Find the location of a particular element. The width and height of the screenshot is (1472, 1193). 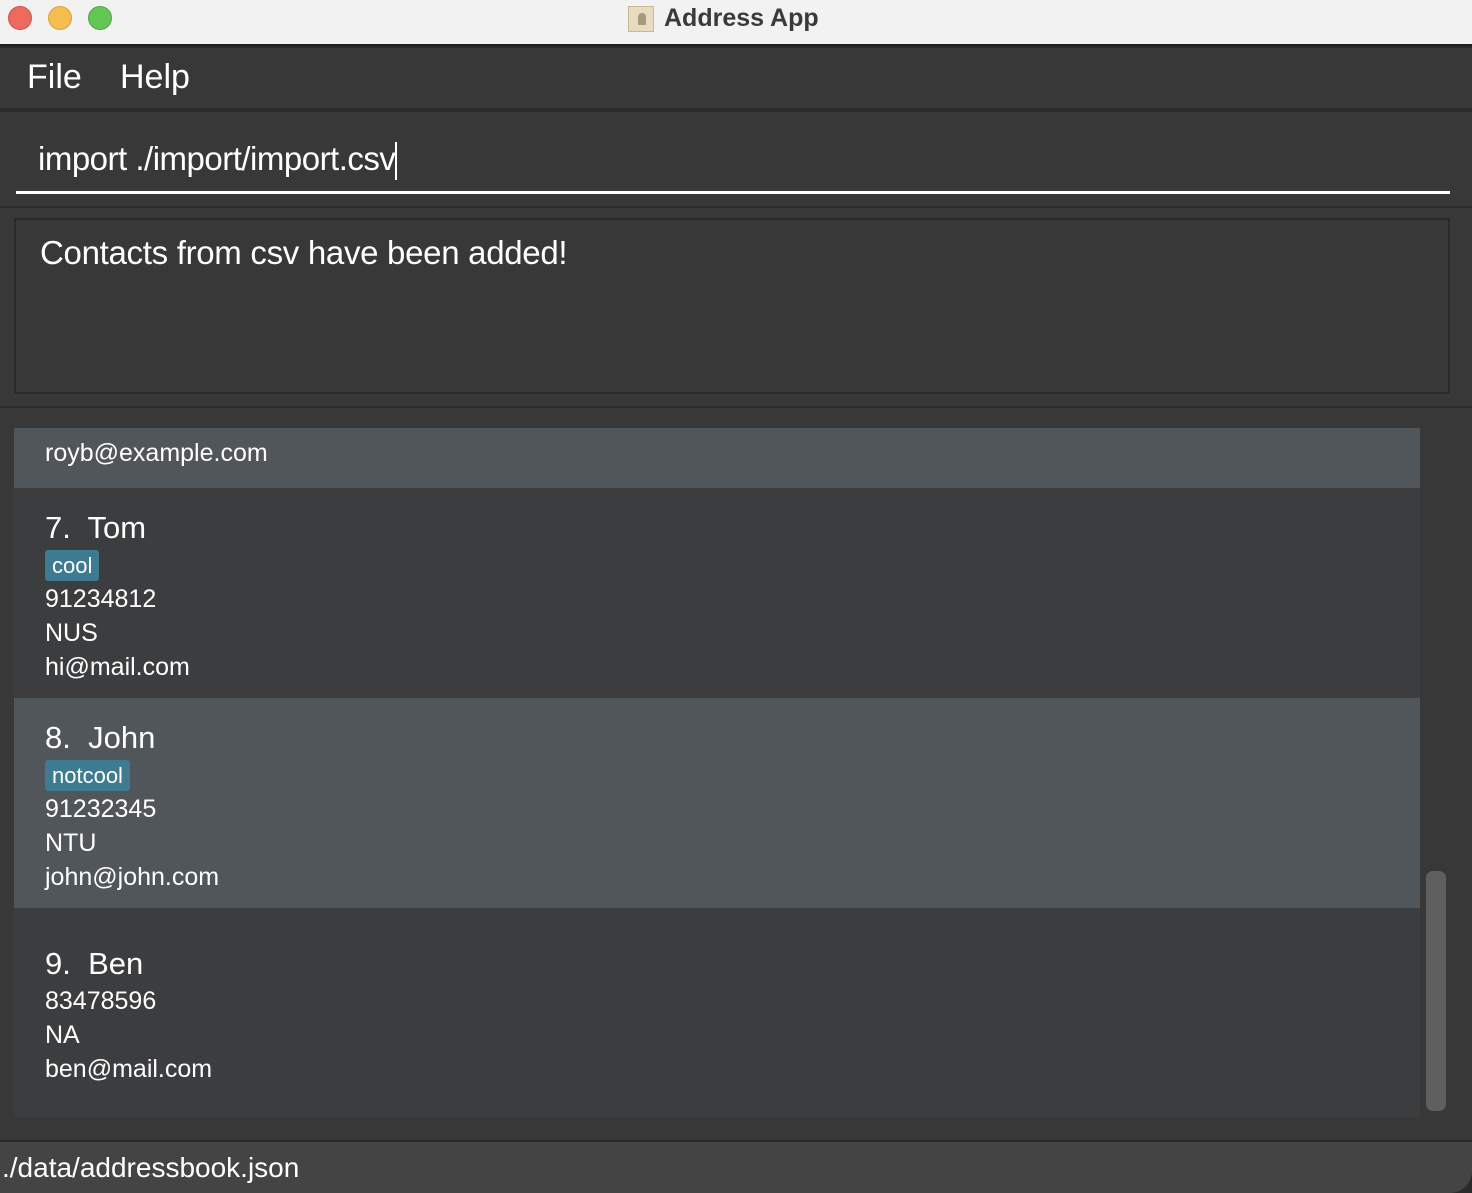

result-display: Contacts from csv have been added! is located at coordinates (732, 306).